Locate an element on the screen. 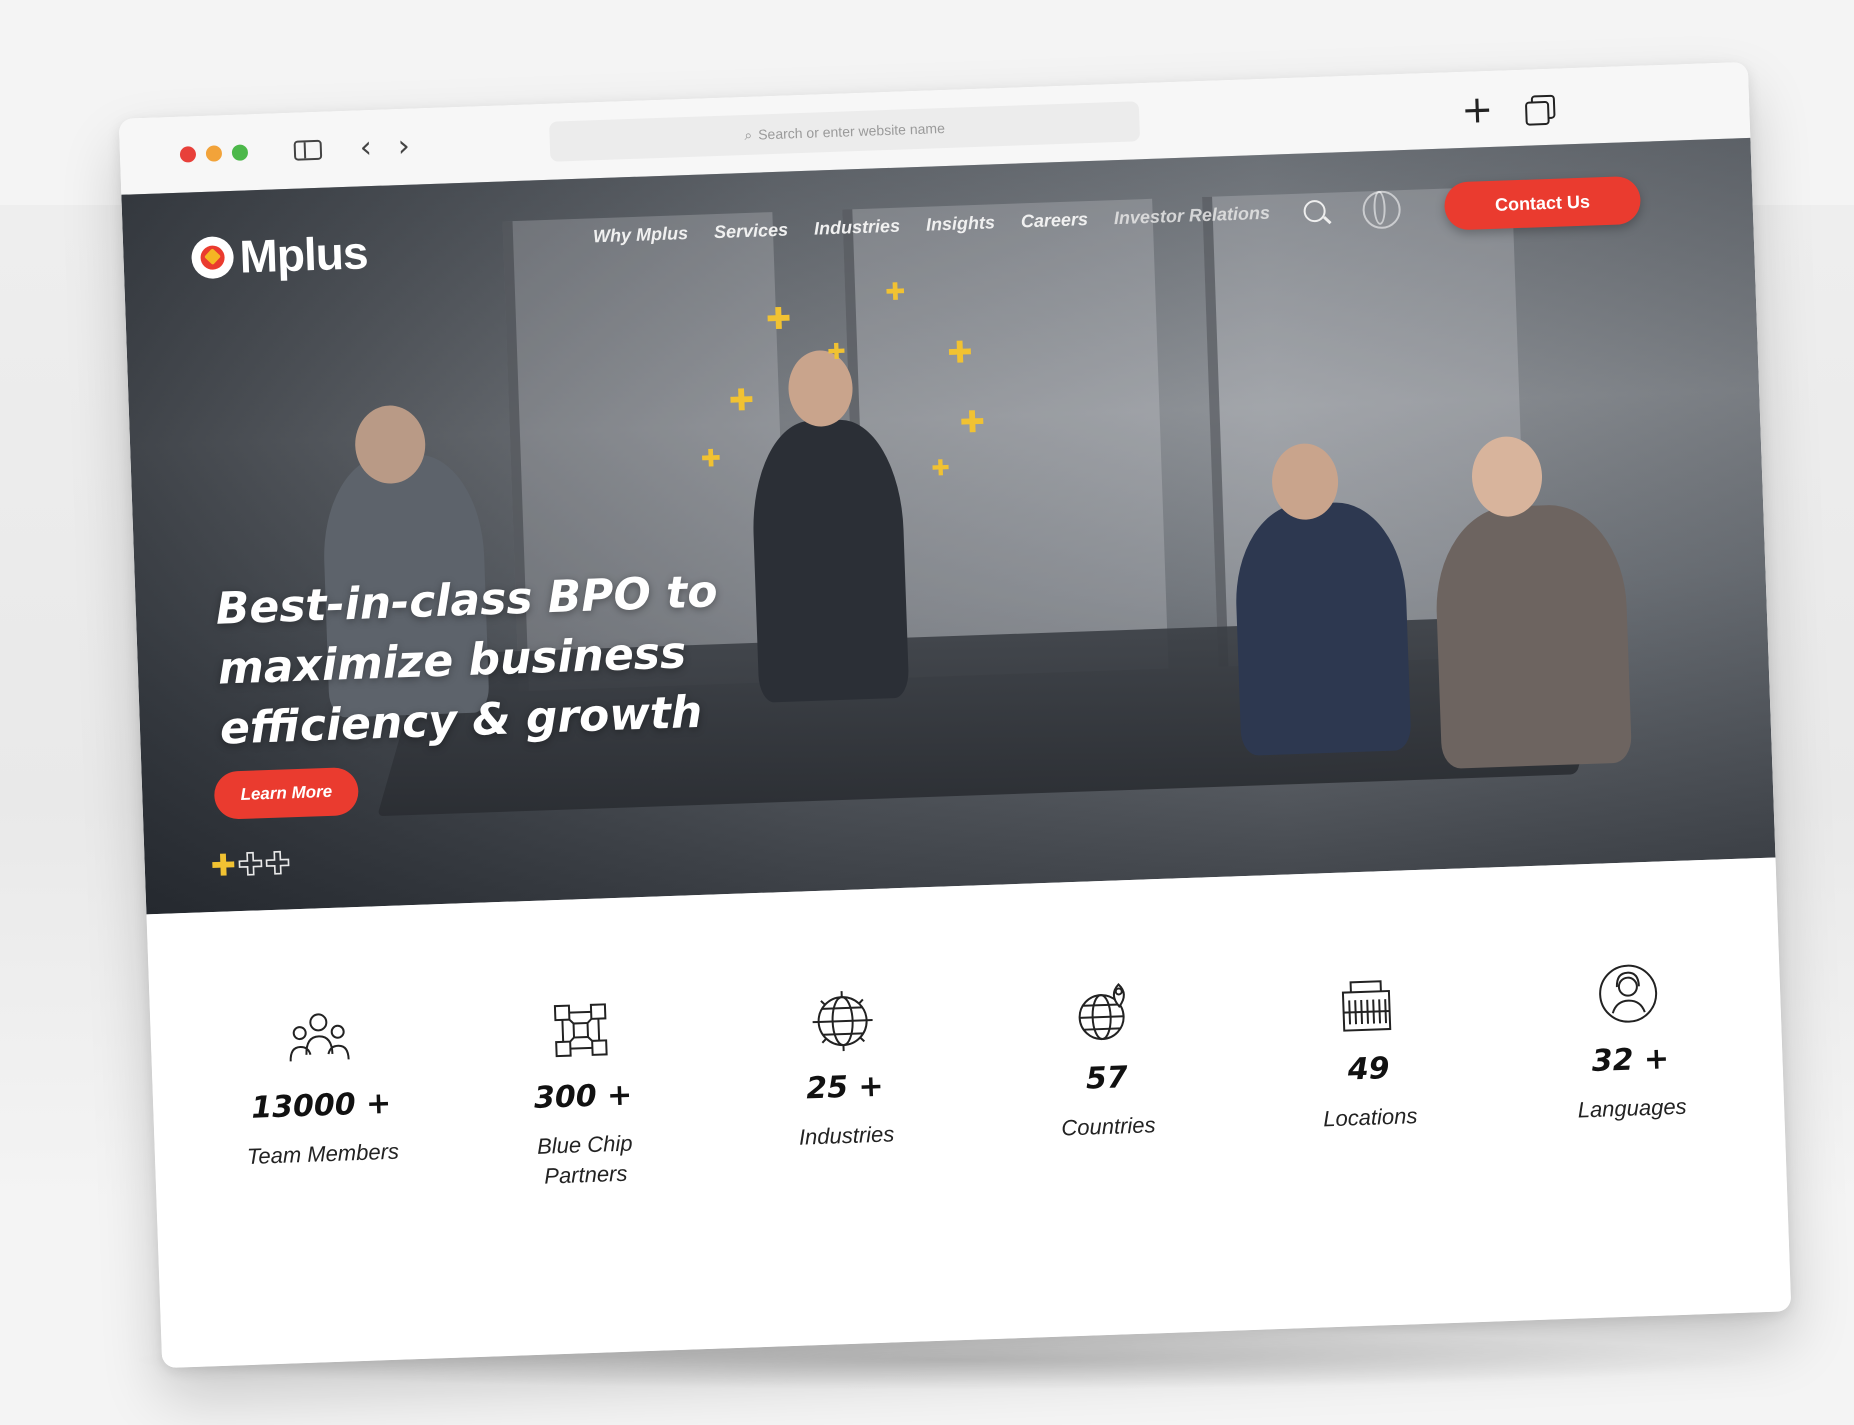 This screenshot has height=1425, width=1854. nav-item-industries: Industries is located at coordinates (857, 228).